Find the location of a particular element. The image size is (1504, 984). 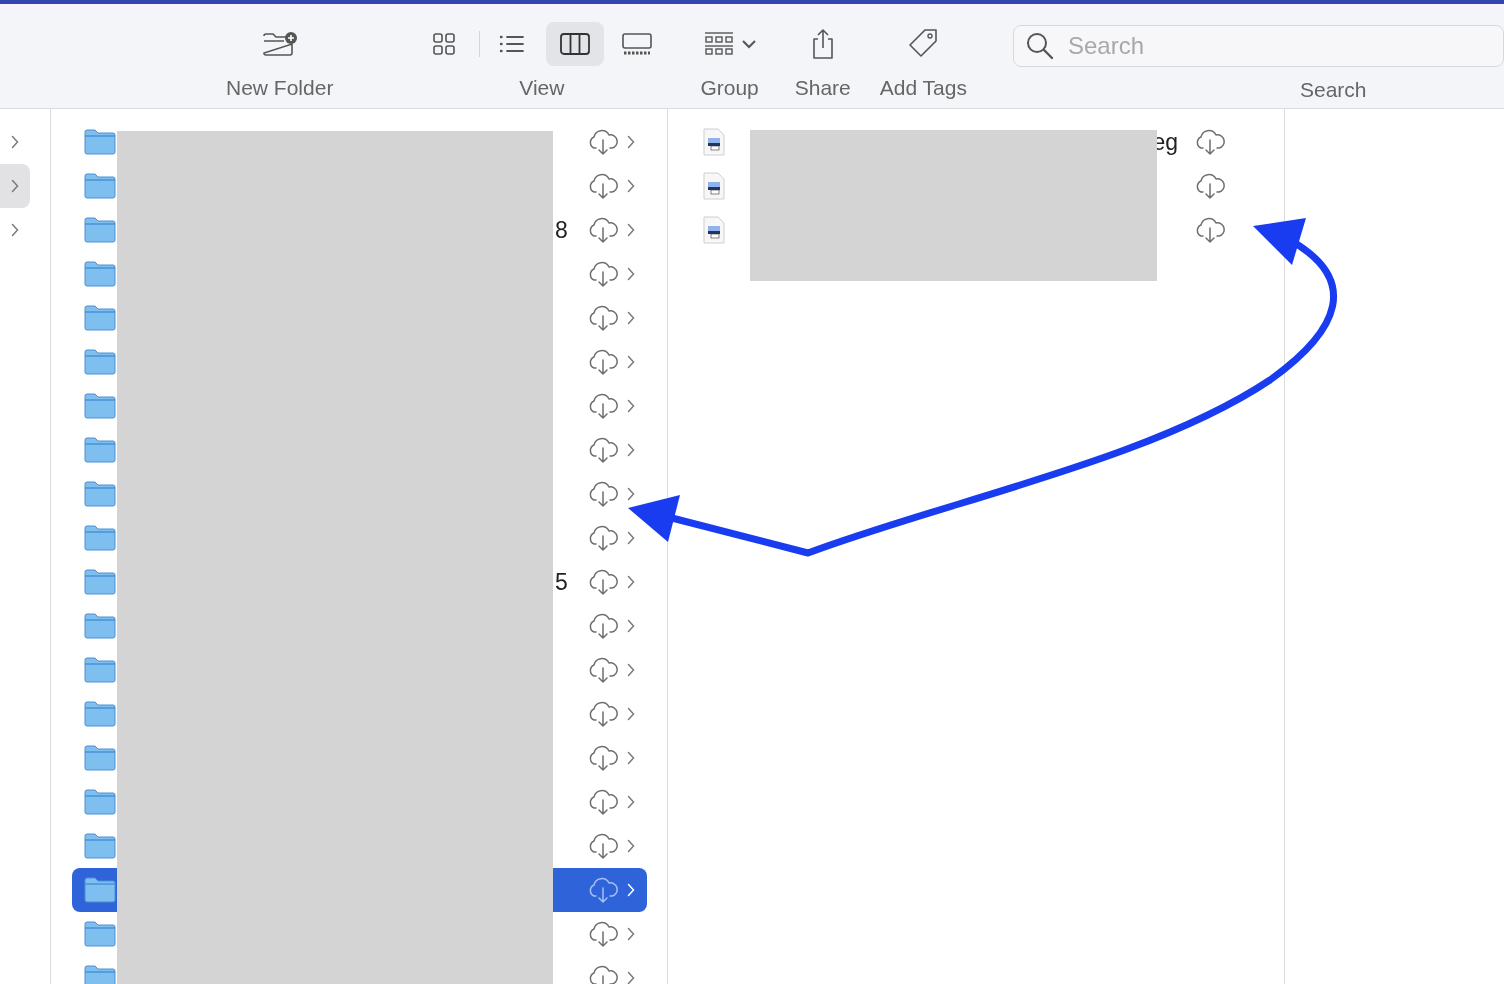

folder-row: 5 is located at coordinates (359, 582).